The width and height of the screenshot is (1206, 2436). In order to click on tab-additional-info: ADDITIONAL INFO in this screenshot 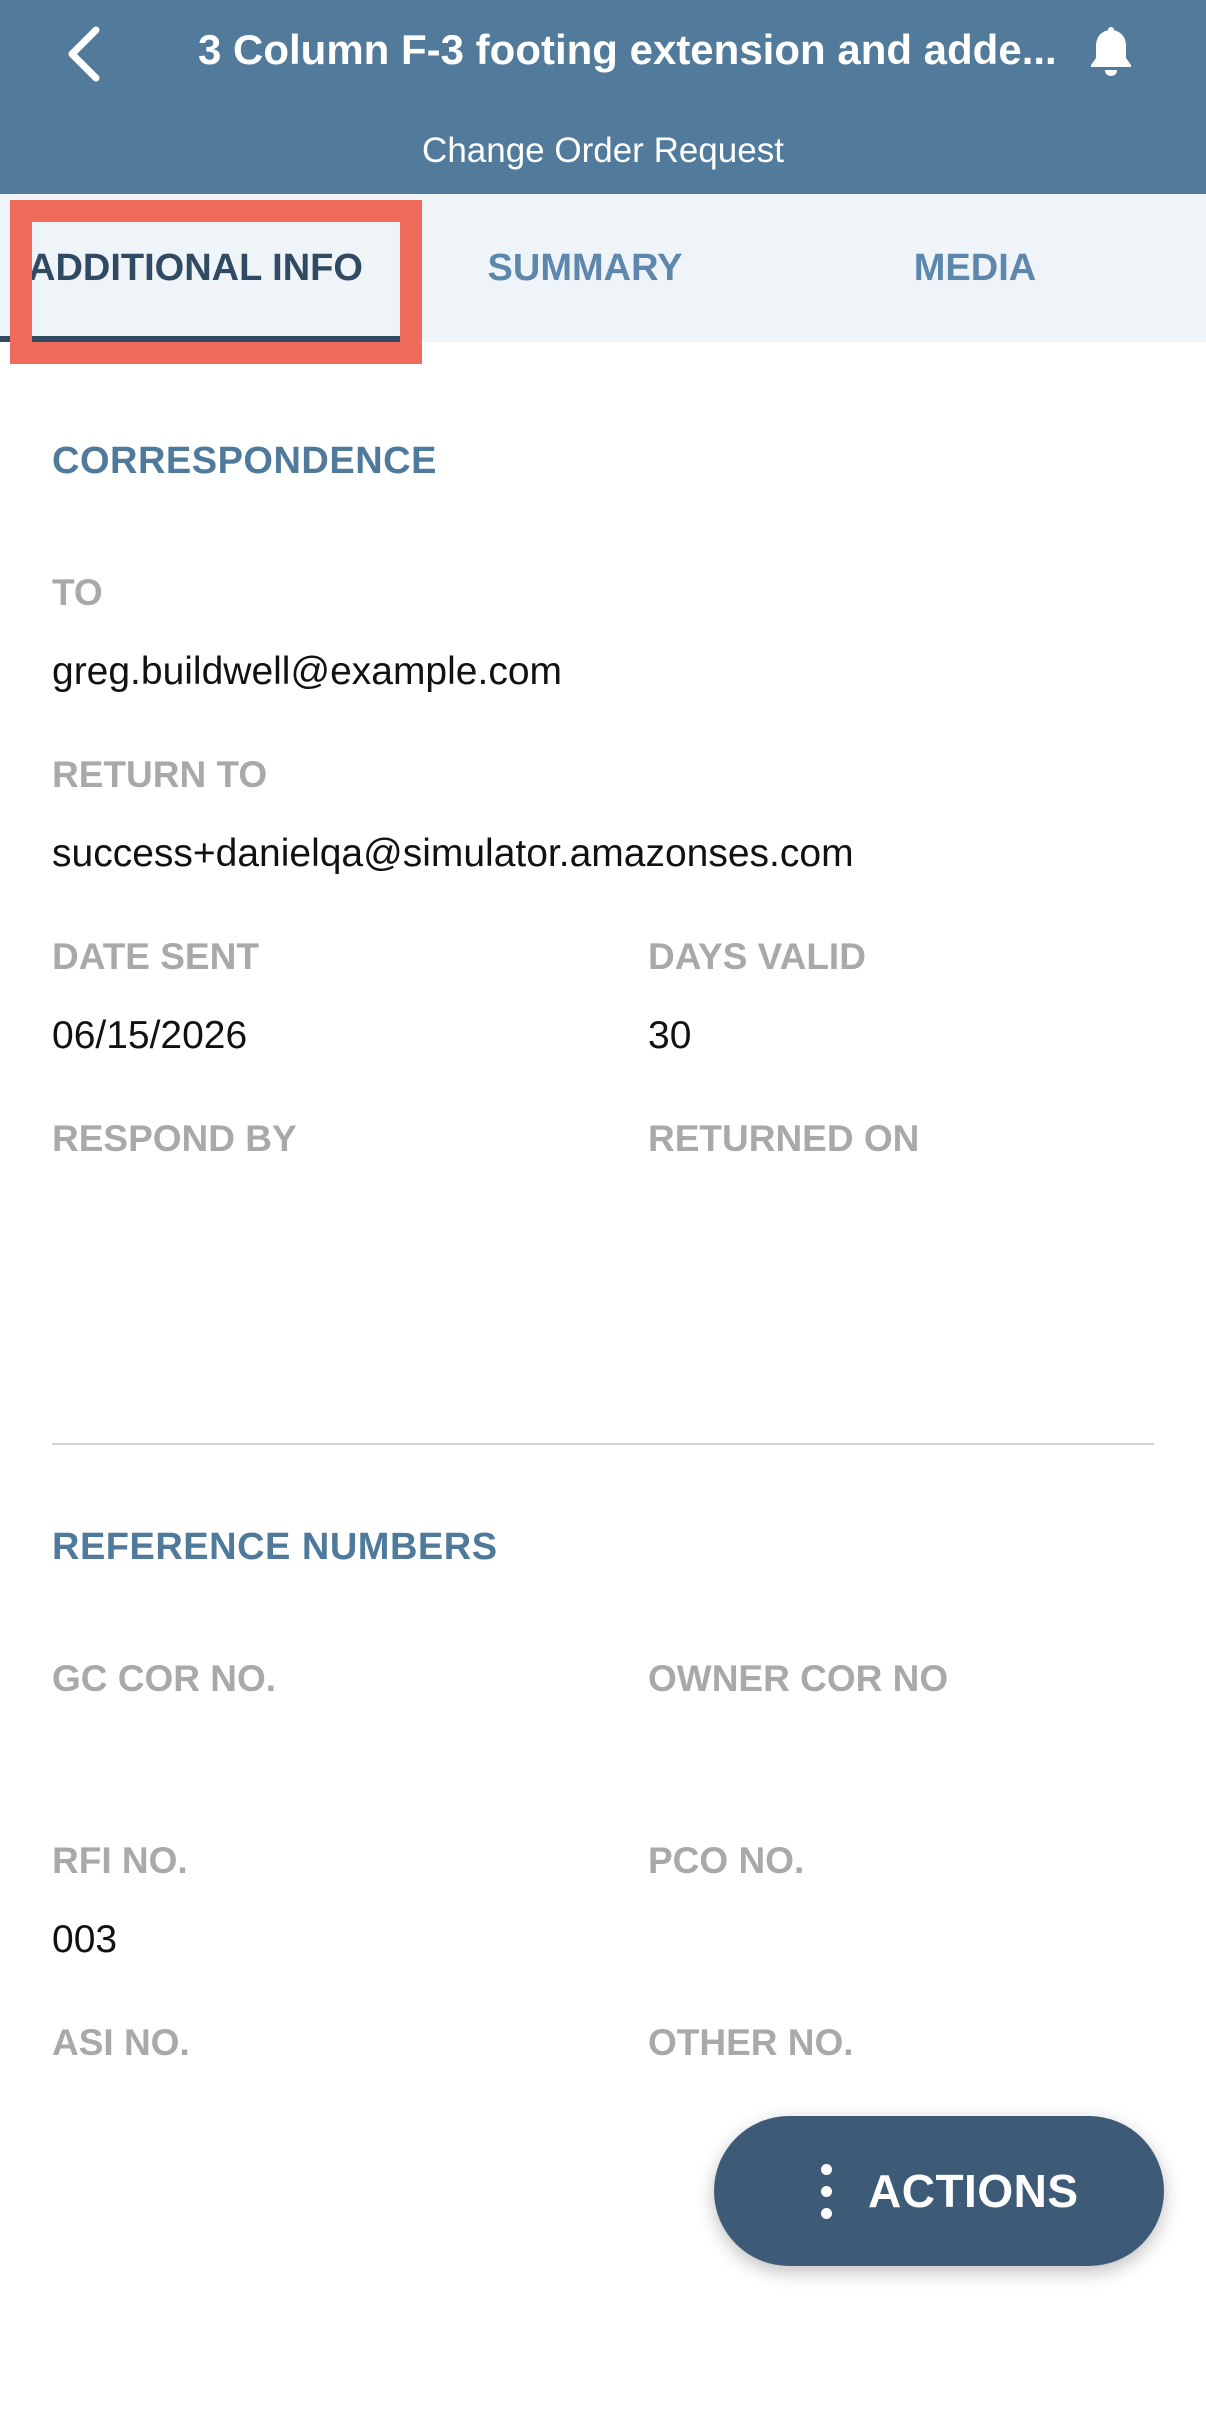, I will do `click(204, 268)`.